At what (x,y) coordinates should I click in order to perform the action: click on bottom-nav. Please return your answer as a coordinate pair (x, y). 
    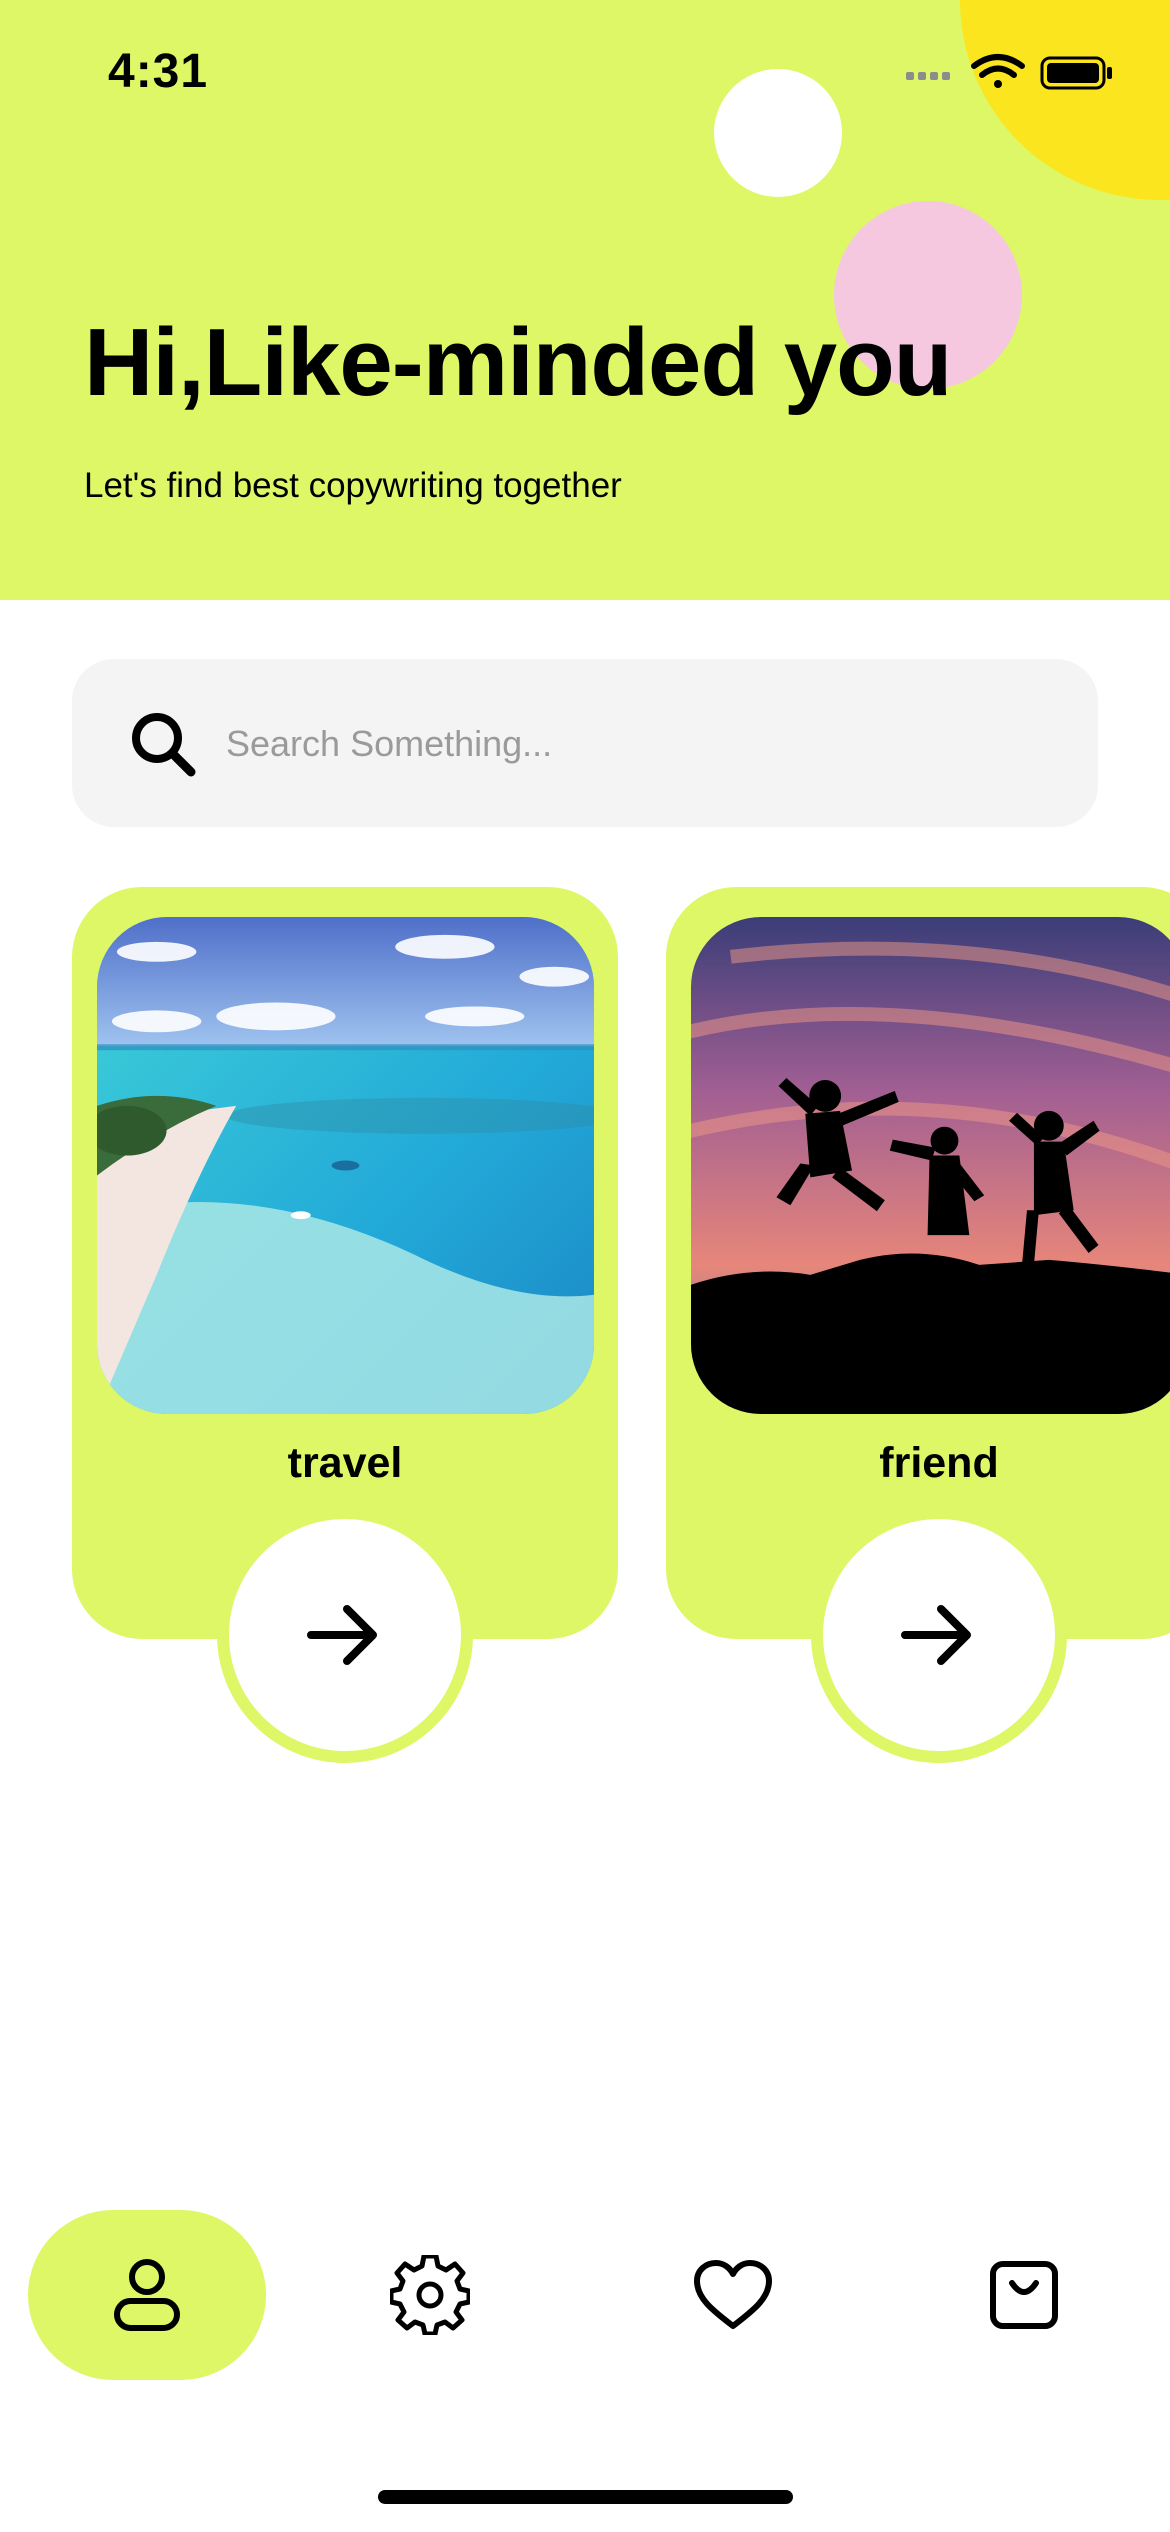
    Looking at the image, I should click on (585, 2300).